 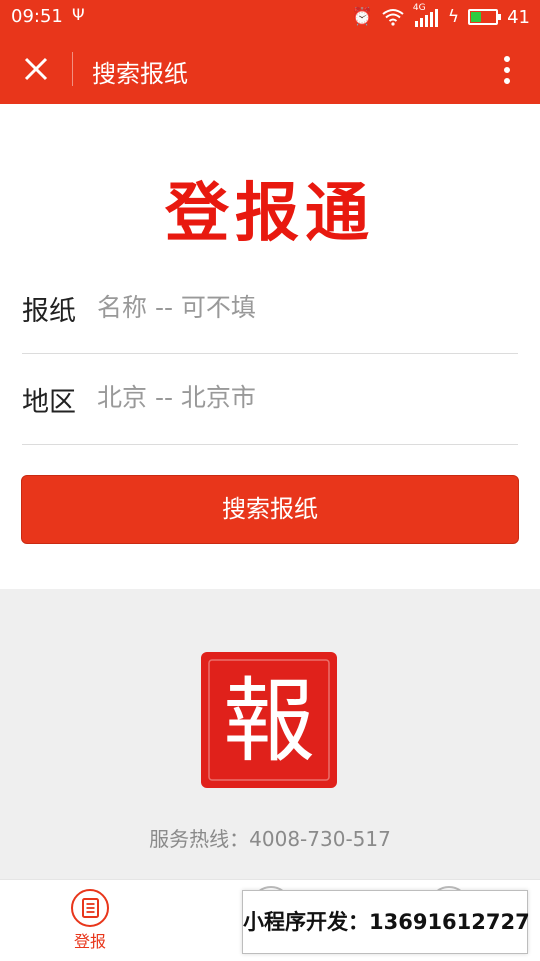 I want to click on brand-logo-text: 登报通, so click(x=270, y=214).